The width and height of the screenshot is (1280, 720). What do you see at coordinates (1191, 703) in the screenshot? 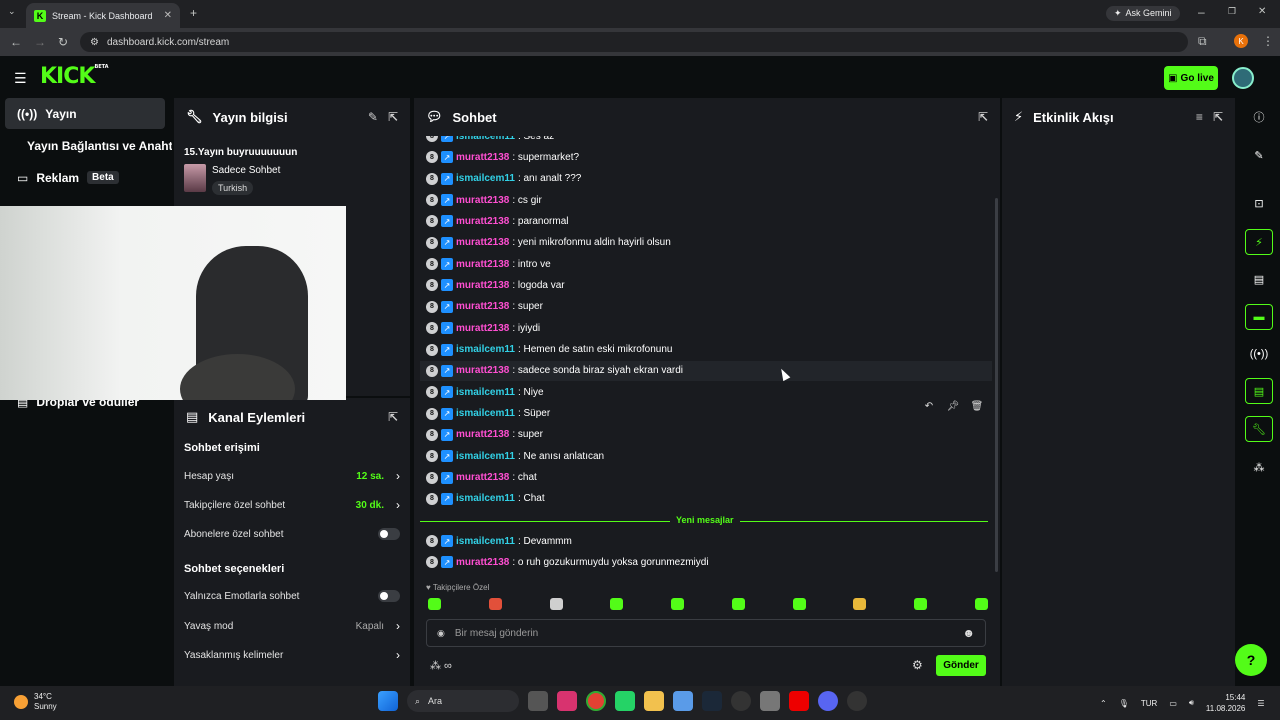
I see `volume-icon: 🔊︎` at bounding box center [1191, 703].